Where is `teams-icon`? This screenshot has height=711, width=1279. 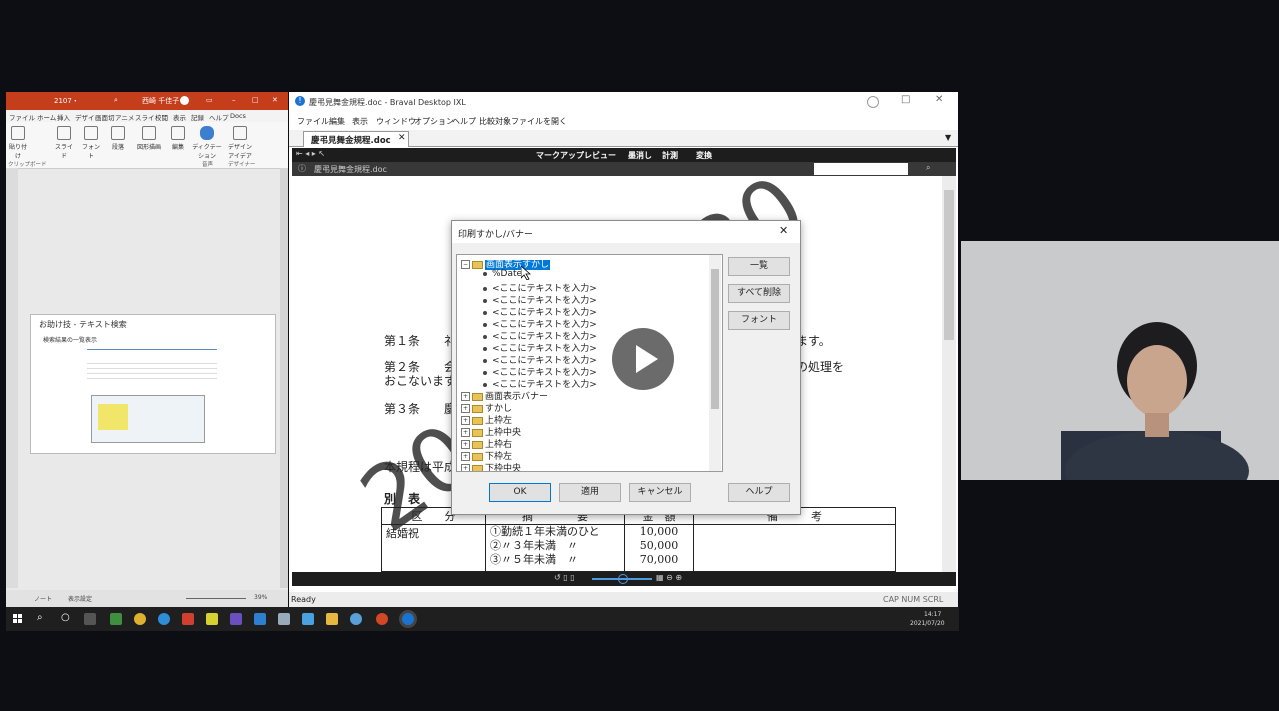
teams-icon is located at coordinates (236, 619).